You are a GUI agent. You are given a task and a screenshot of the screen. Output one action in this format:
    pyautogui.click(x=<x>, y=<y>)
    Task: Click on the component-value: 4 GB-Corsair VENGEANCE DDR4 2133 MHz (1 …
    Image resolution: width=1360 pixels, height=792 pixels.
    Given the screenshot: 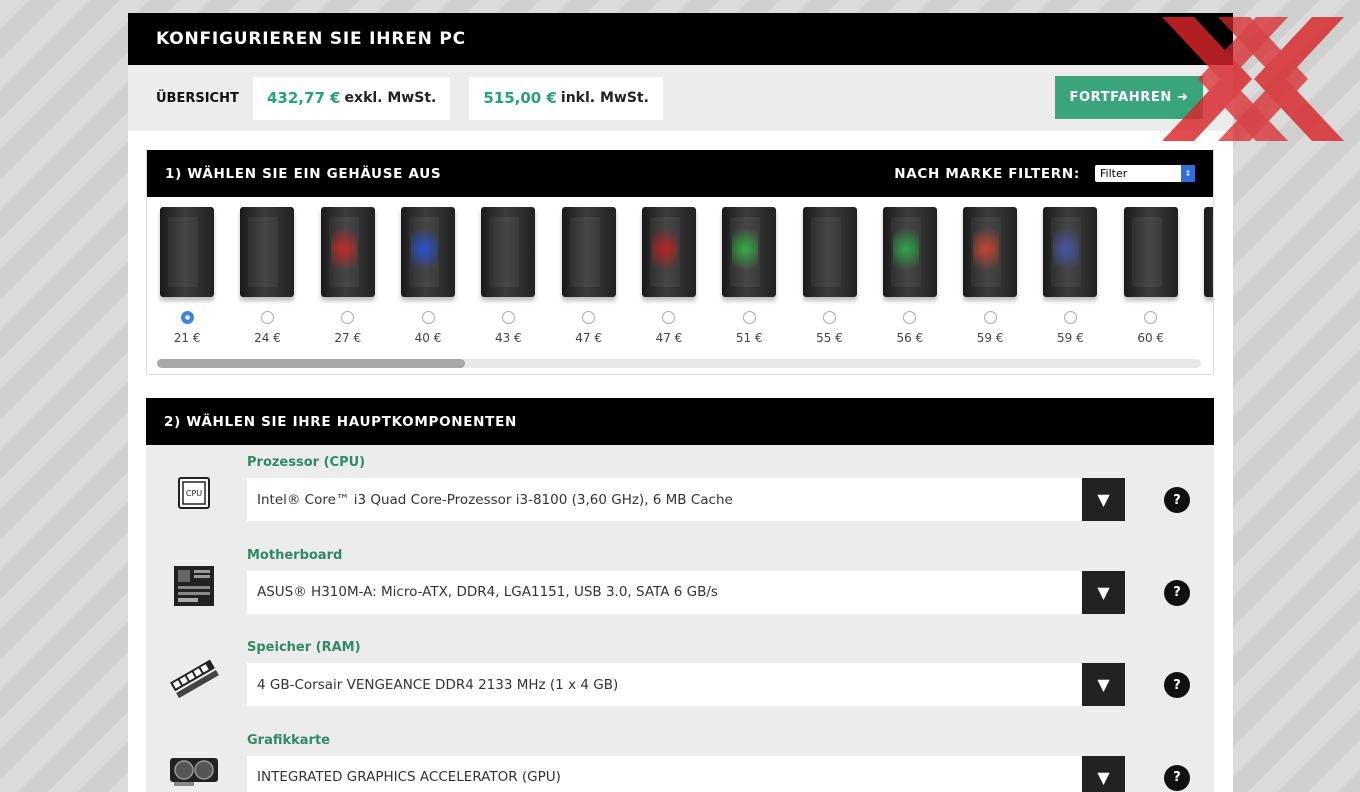 What is the action you would take?
    pyautogui.click(x=438, y=684)
    